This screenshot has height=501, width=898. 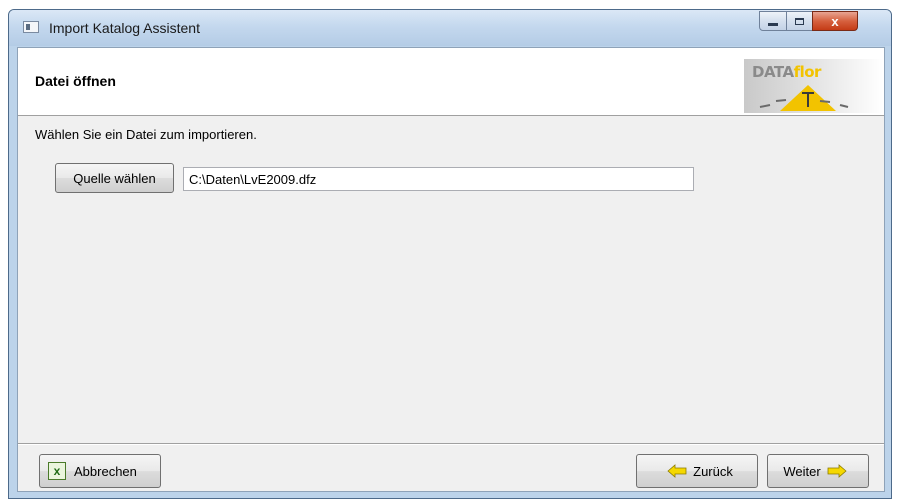 I want to click on minimize-icon, so click(x=773, y=24).